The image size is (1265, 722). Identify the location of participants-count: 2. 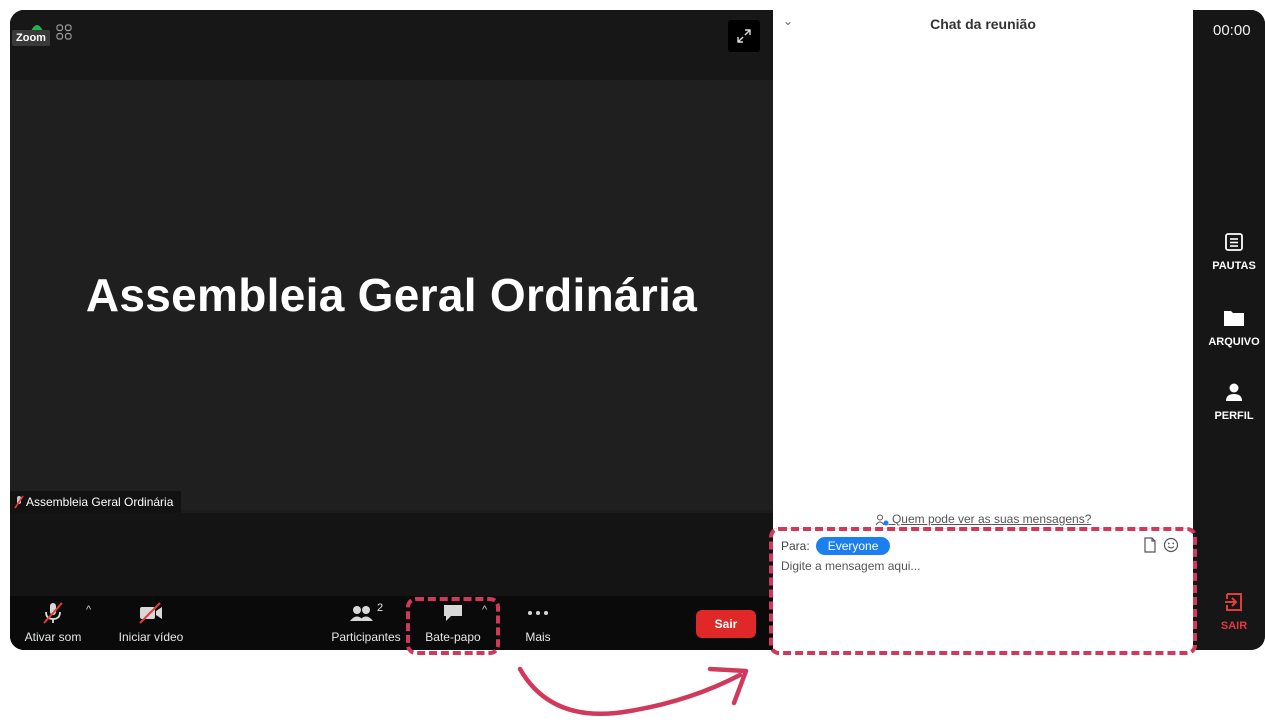
(380, 608).